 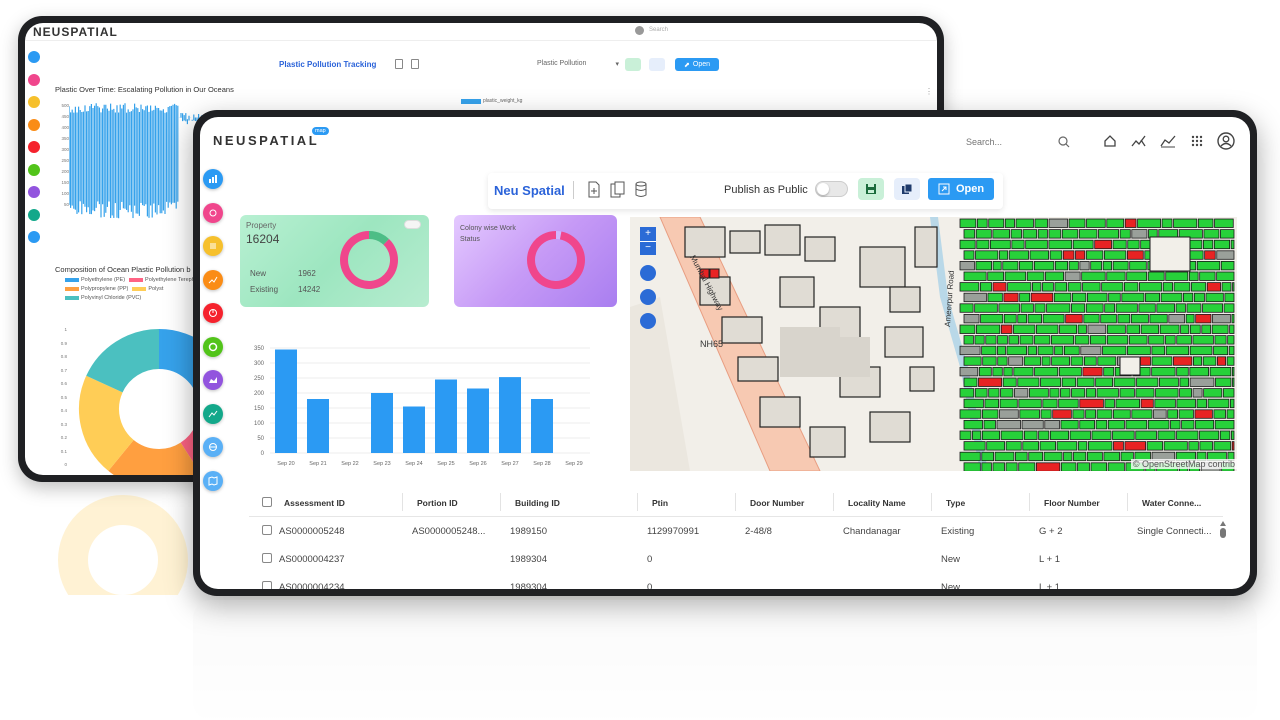 What do you see at coordinates (213, 380) in the screenshot?
I see `sidebar-area-chart-icon` at bounding box center [213, 380].